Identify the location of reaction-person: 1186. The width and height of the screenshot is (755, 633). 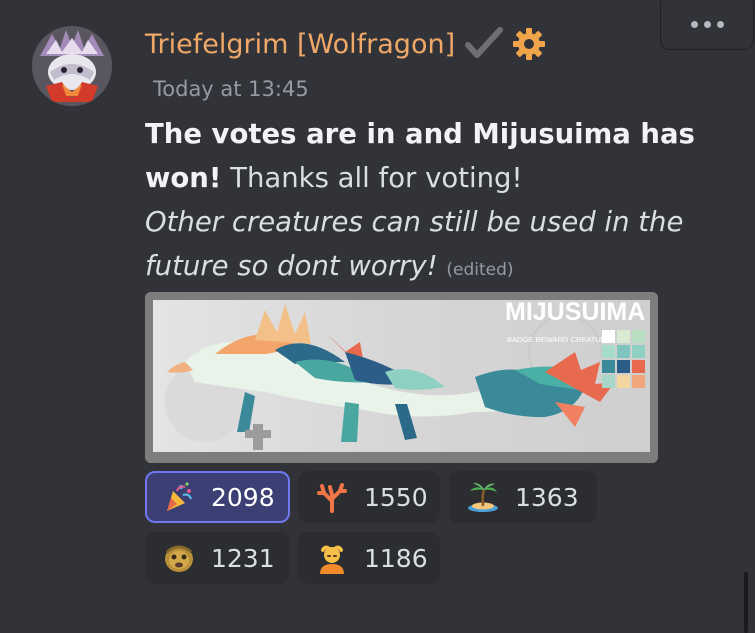
(369, 558).